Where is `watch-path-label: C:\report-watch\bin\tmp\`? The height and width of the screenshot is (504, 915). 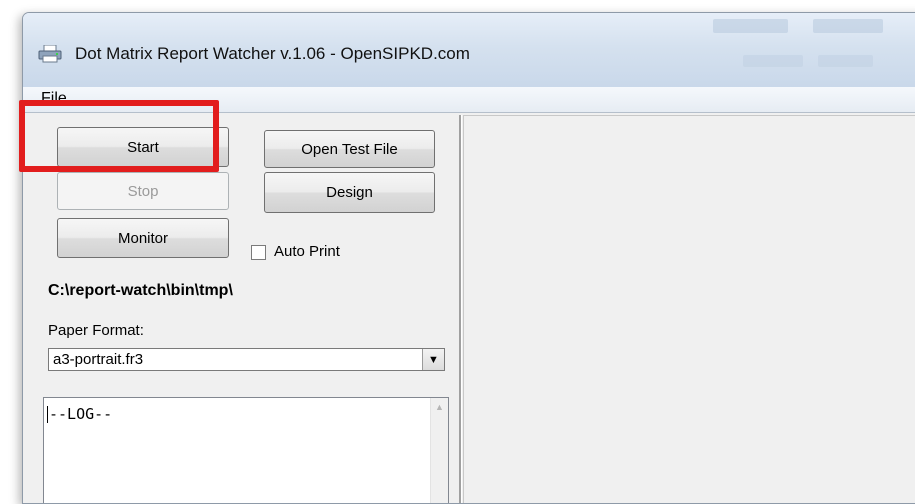 watch-path-label: C:\report-watch\bin\tmp\ is located at coordinates (140, 290).